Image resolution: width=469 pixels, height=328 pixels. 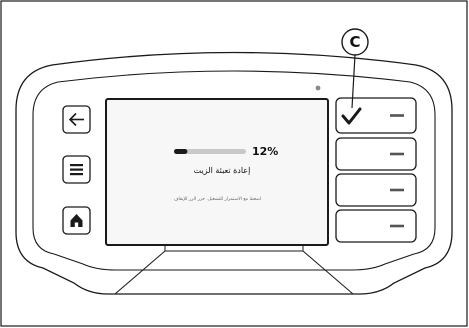 I want to click on housing-bottom-facet, so click(x=234, y=272).